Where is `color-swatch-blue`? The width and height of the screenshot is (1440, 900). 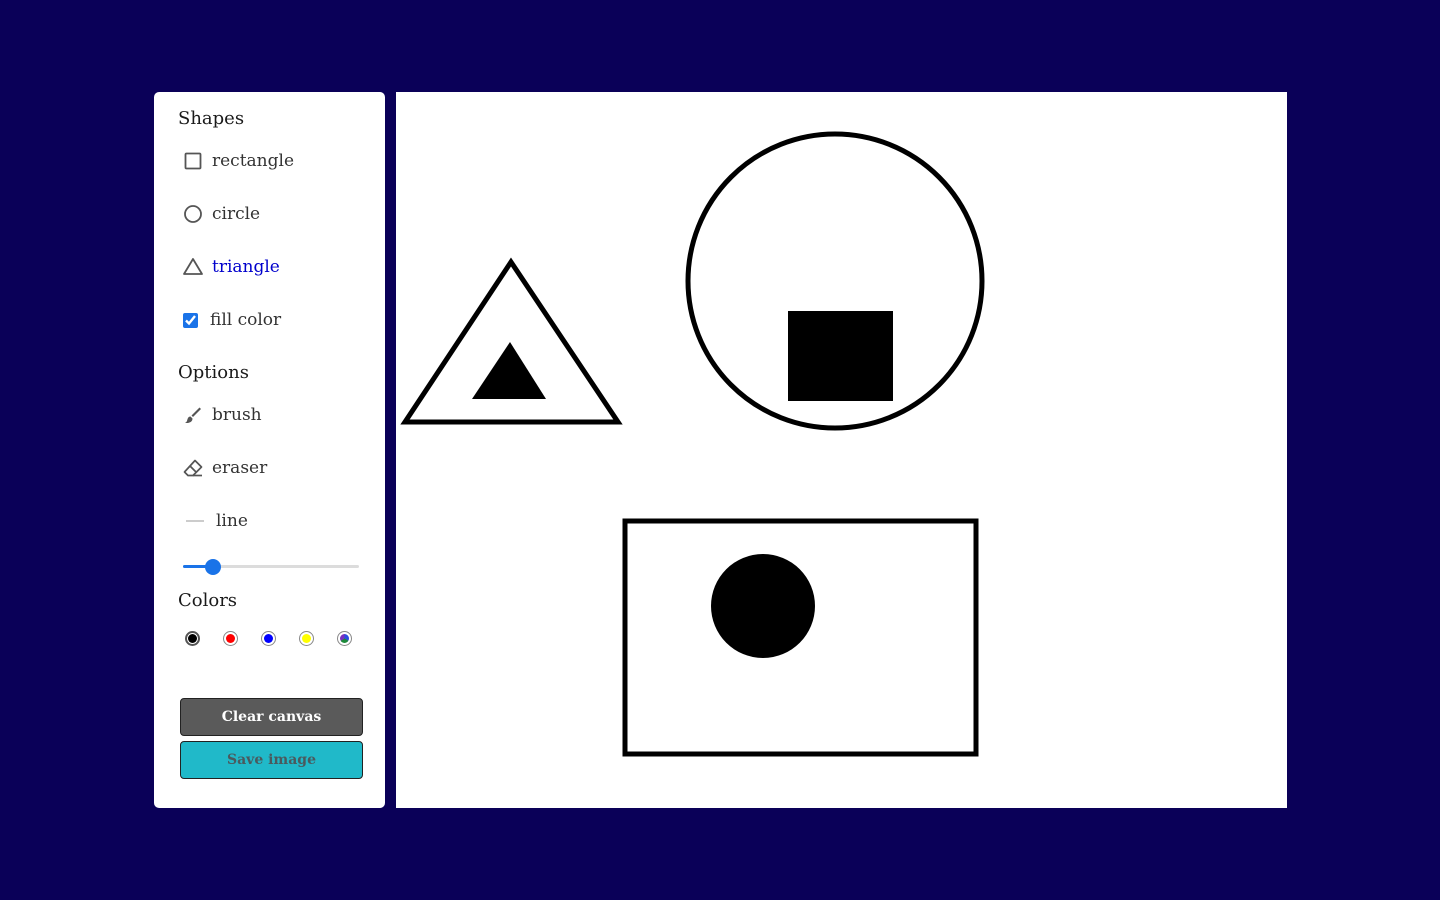
color-swatch-blue is located at coordinates (268, 638).